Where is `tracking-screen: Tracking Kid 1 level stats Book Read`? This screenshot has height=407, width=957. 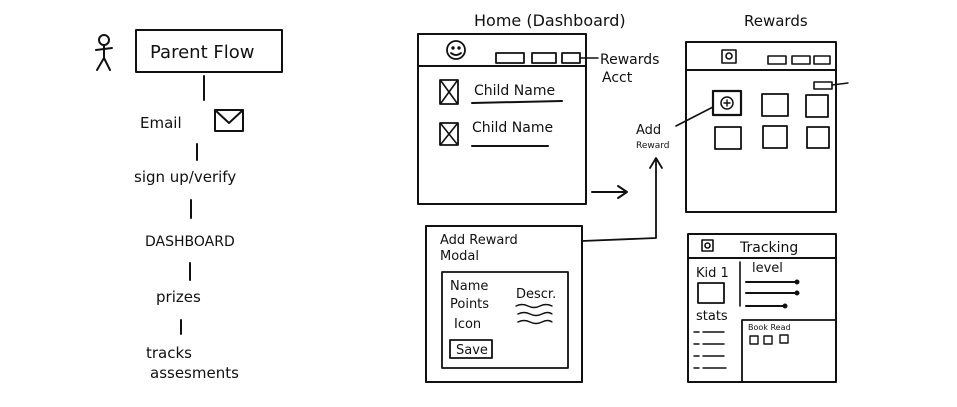
tracking-screen: Tracking Kid 1 level stats Book Read is located at coordinates (762, 308).